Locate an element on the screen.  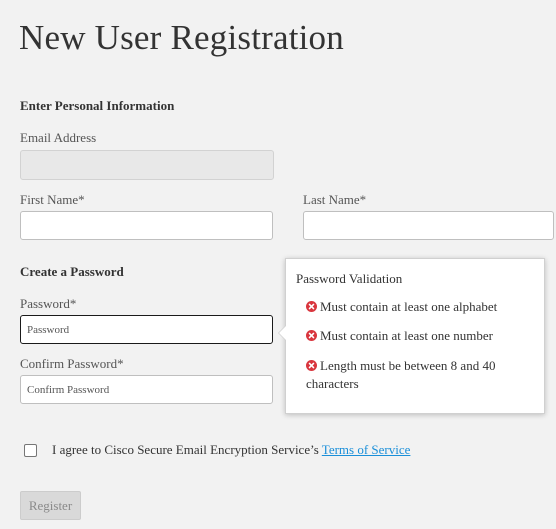
confirm-password-label: Confirm Password* is located at coordinates (72, 363).